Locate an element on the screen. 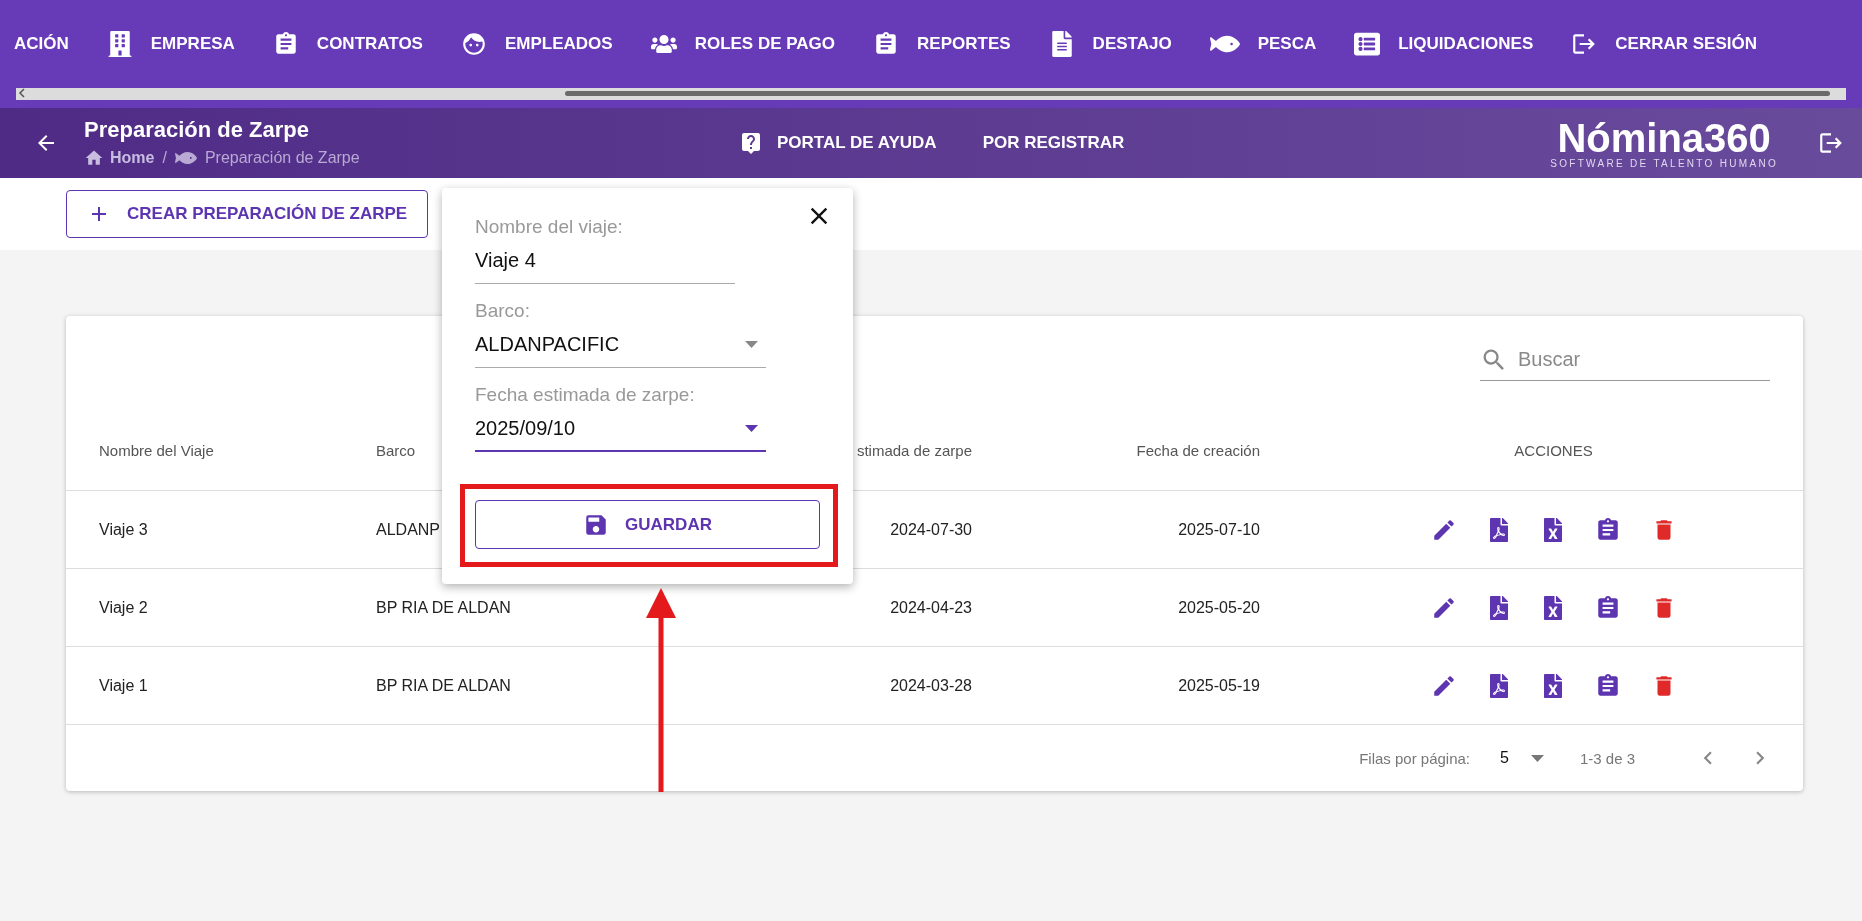  breadcrumb-current: Preparación de Zarpe is located at coordinates (282, 158).